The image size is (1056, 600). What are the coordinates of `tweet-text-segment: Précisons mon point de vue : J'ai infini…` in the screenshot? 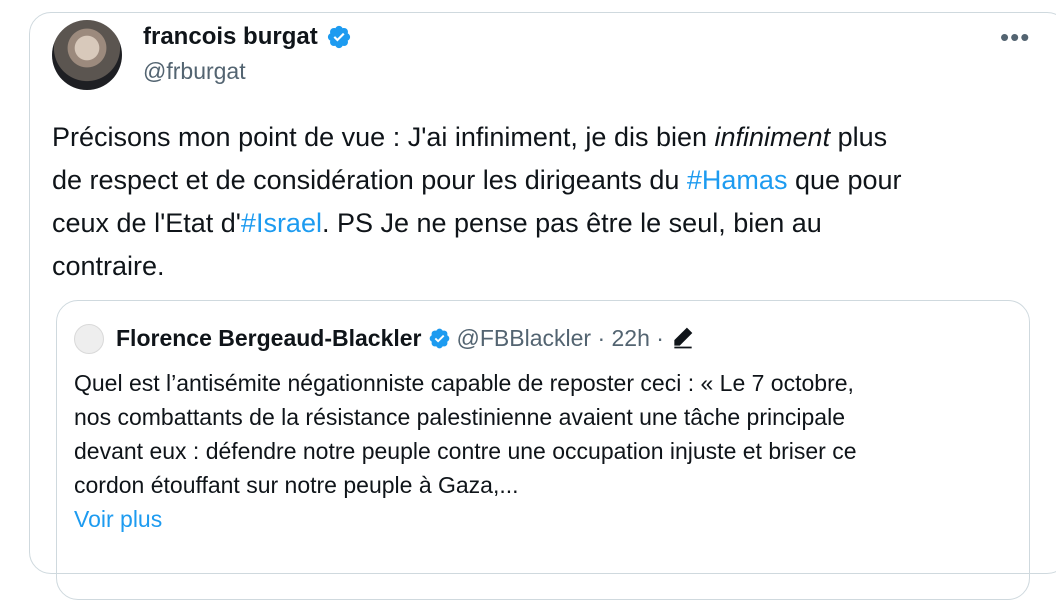 It's located at (383, 137).